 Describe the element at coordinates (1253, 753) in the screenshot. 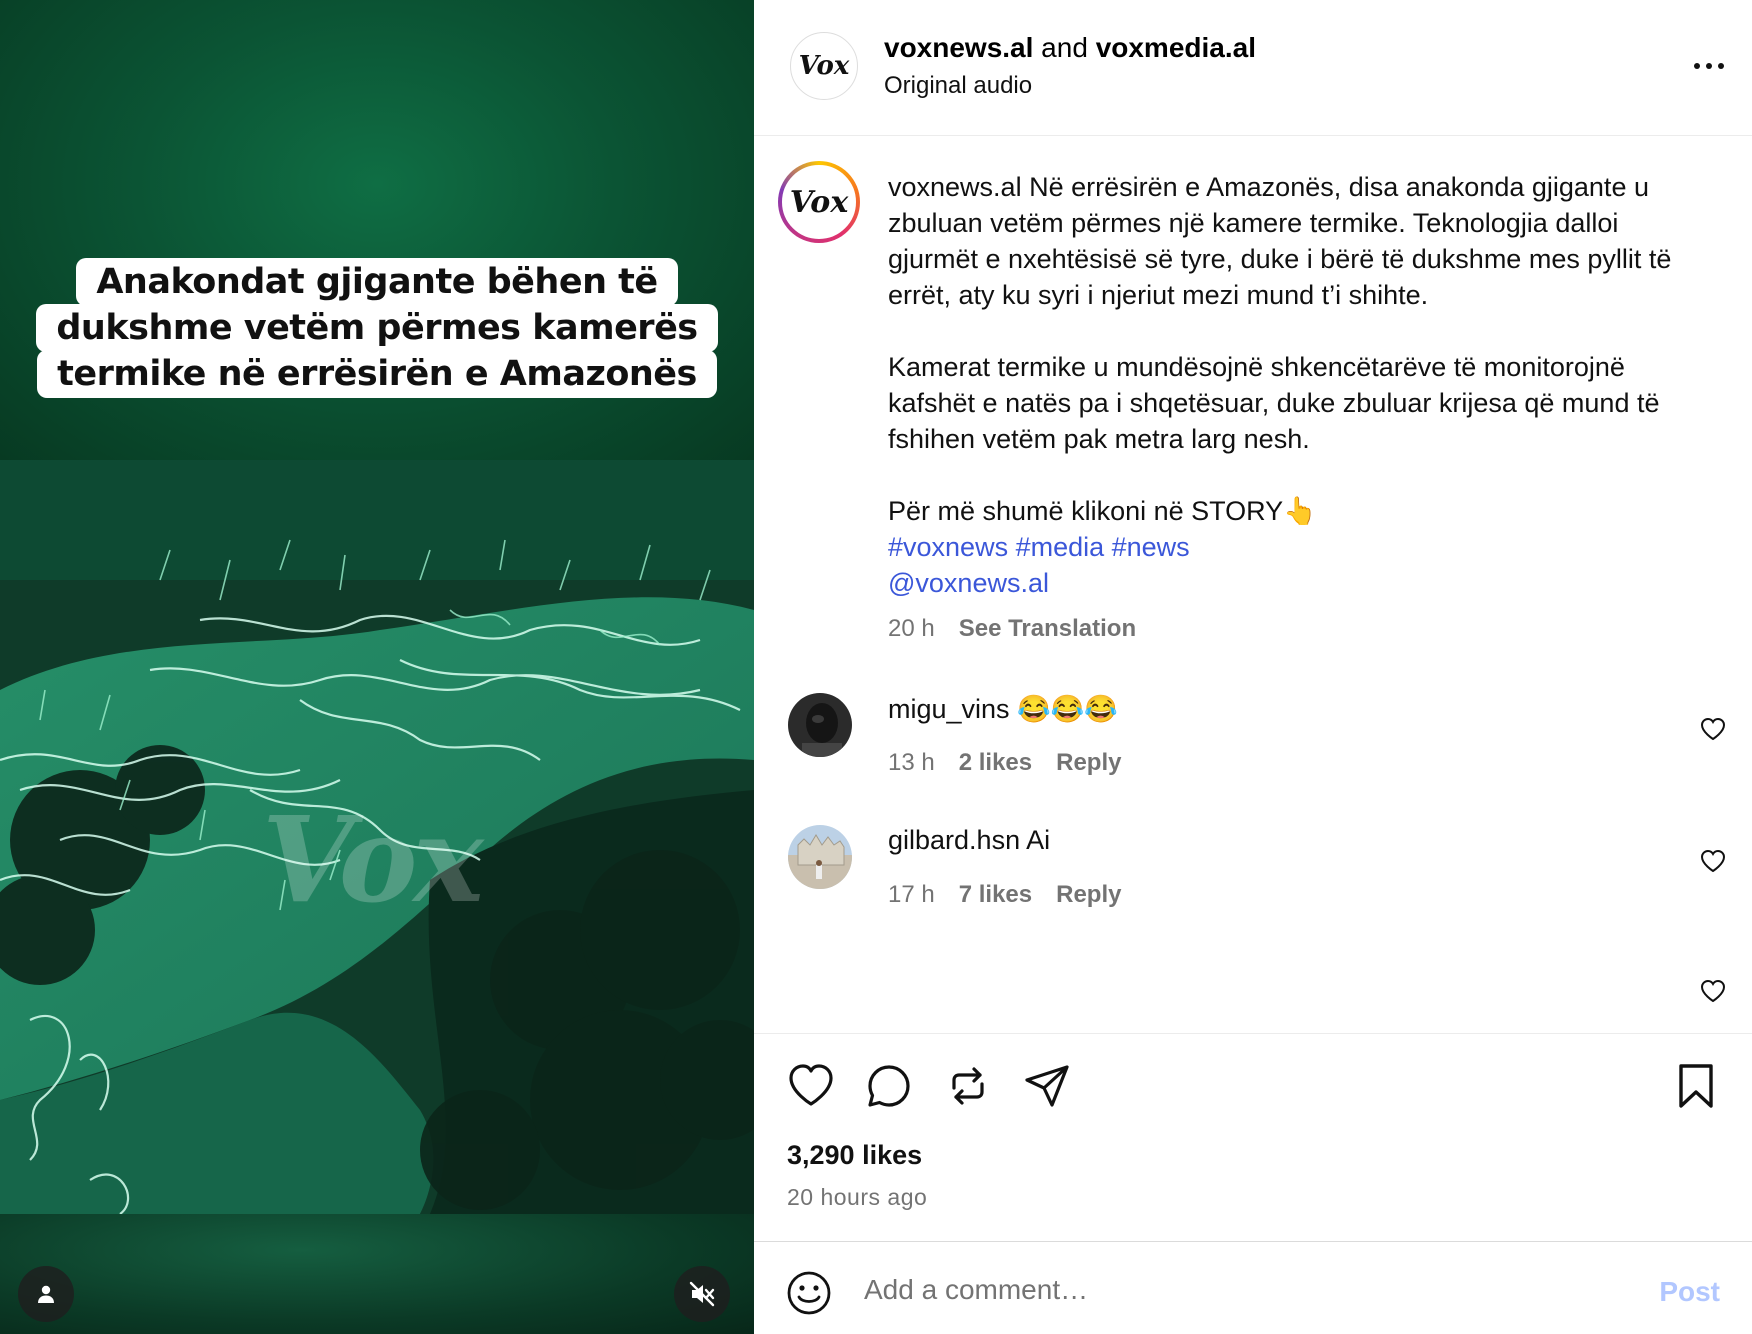

I see `comment-item: migu_vins 😂😂😂 13 h 2 likes Reply` at that location.